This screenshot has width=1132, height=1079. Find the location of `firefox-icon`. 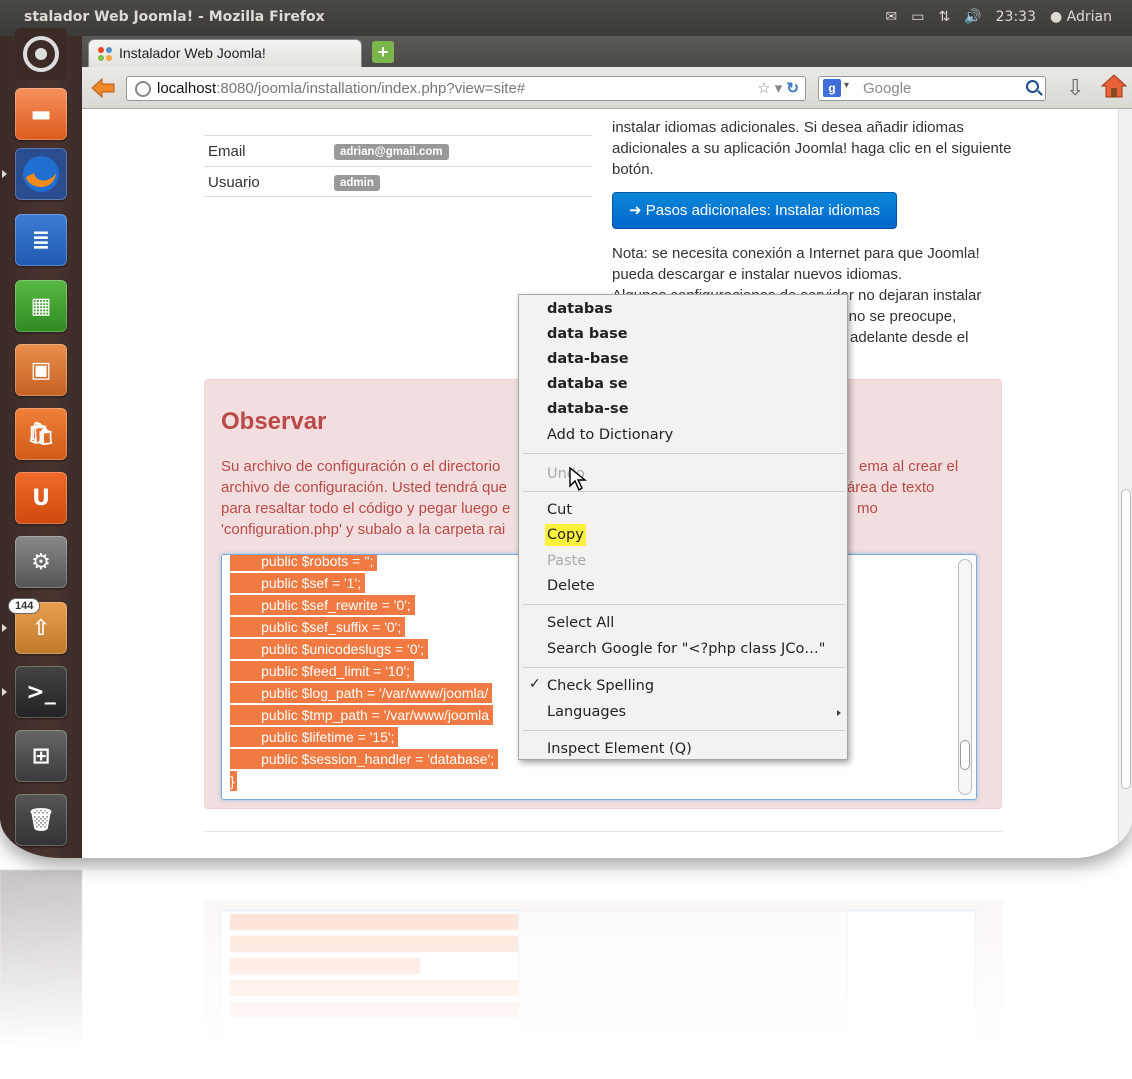

firefox-icon is located at coordinates (41, 174).